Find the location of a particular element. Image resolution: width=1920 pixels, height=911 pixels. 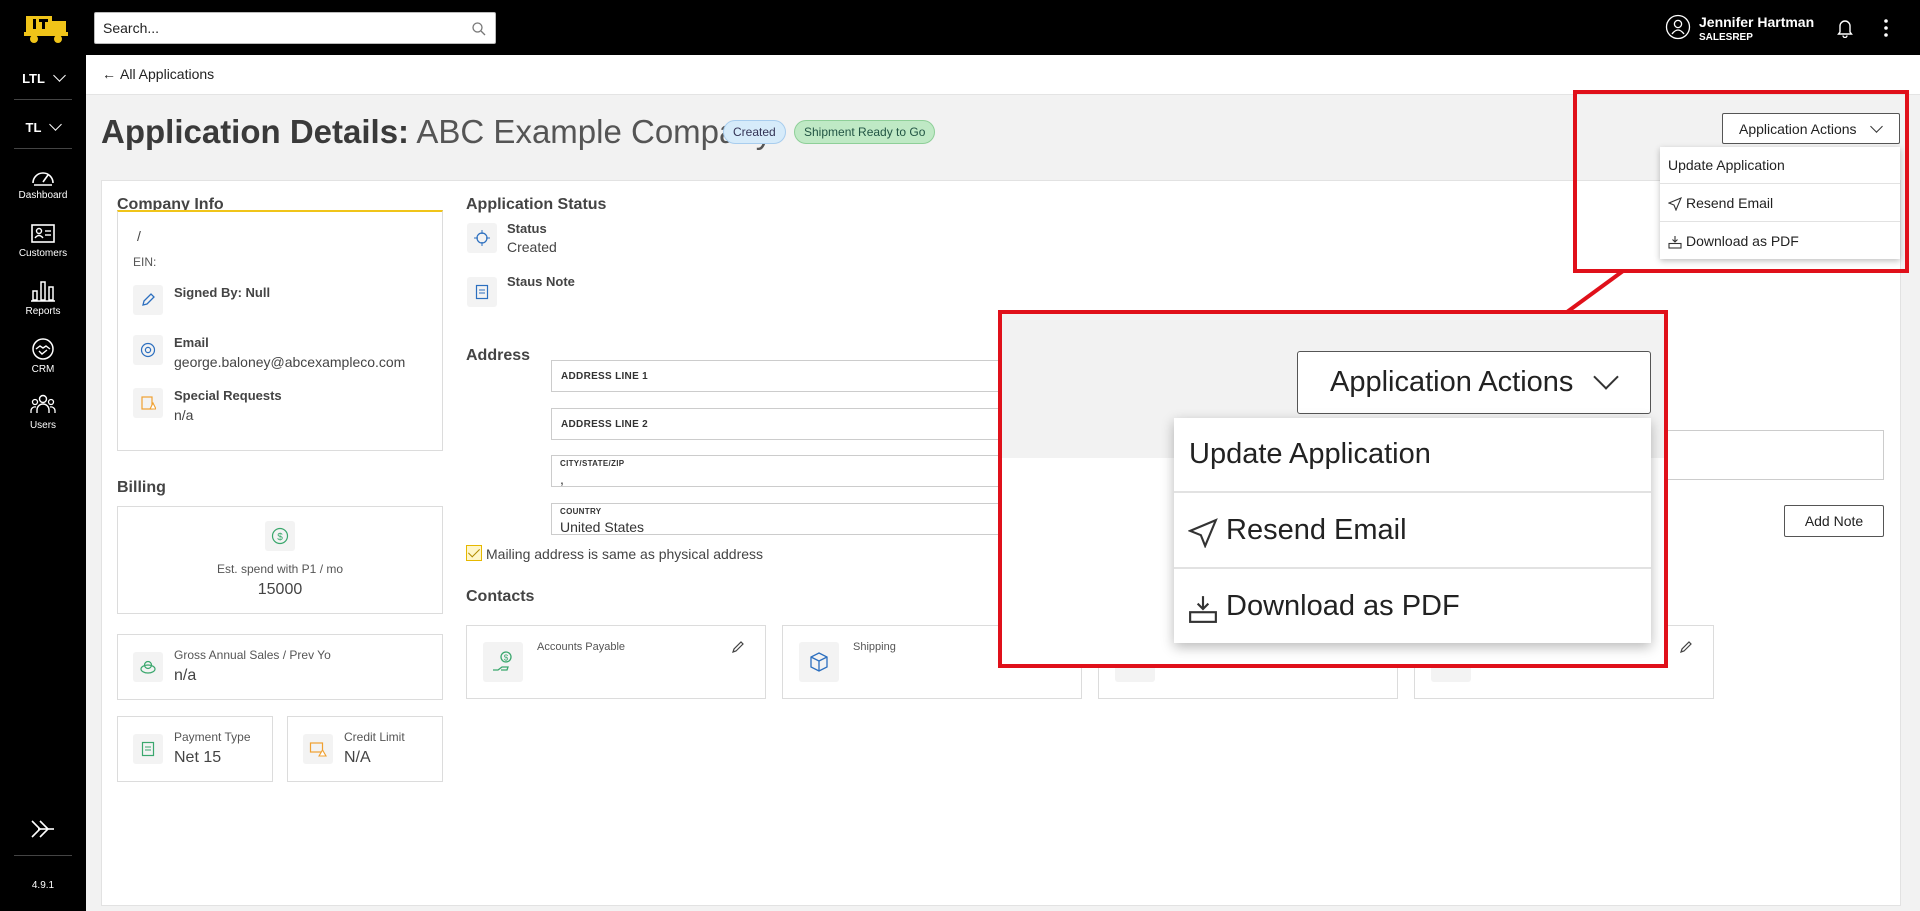

zoom-application-actions-label: Application Actions is located at coordinates (1452, 382).